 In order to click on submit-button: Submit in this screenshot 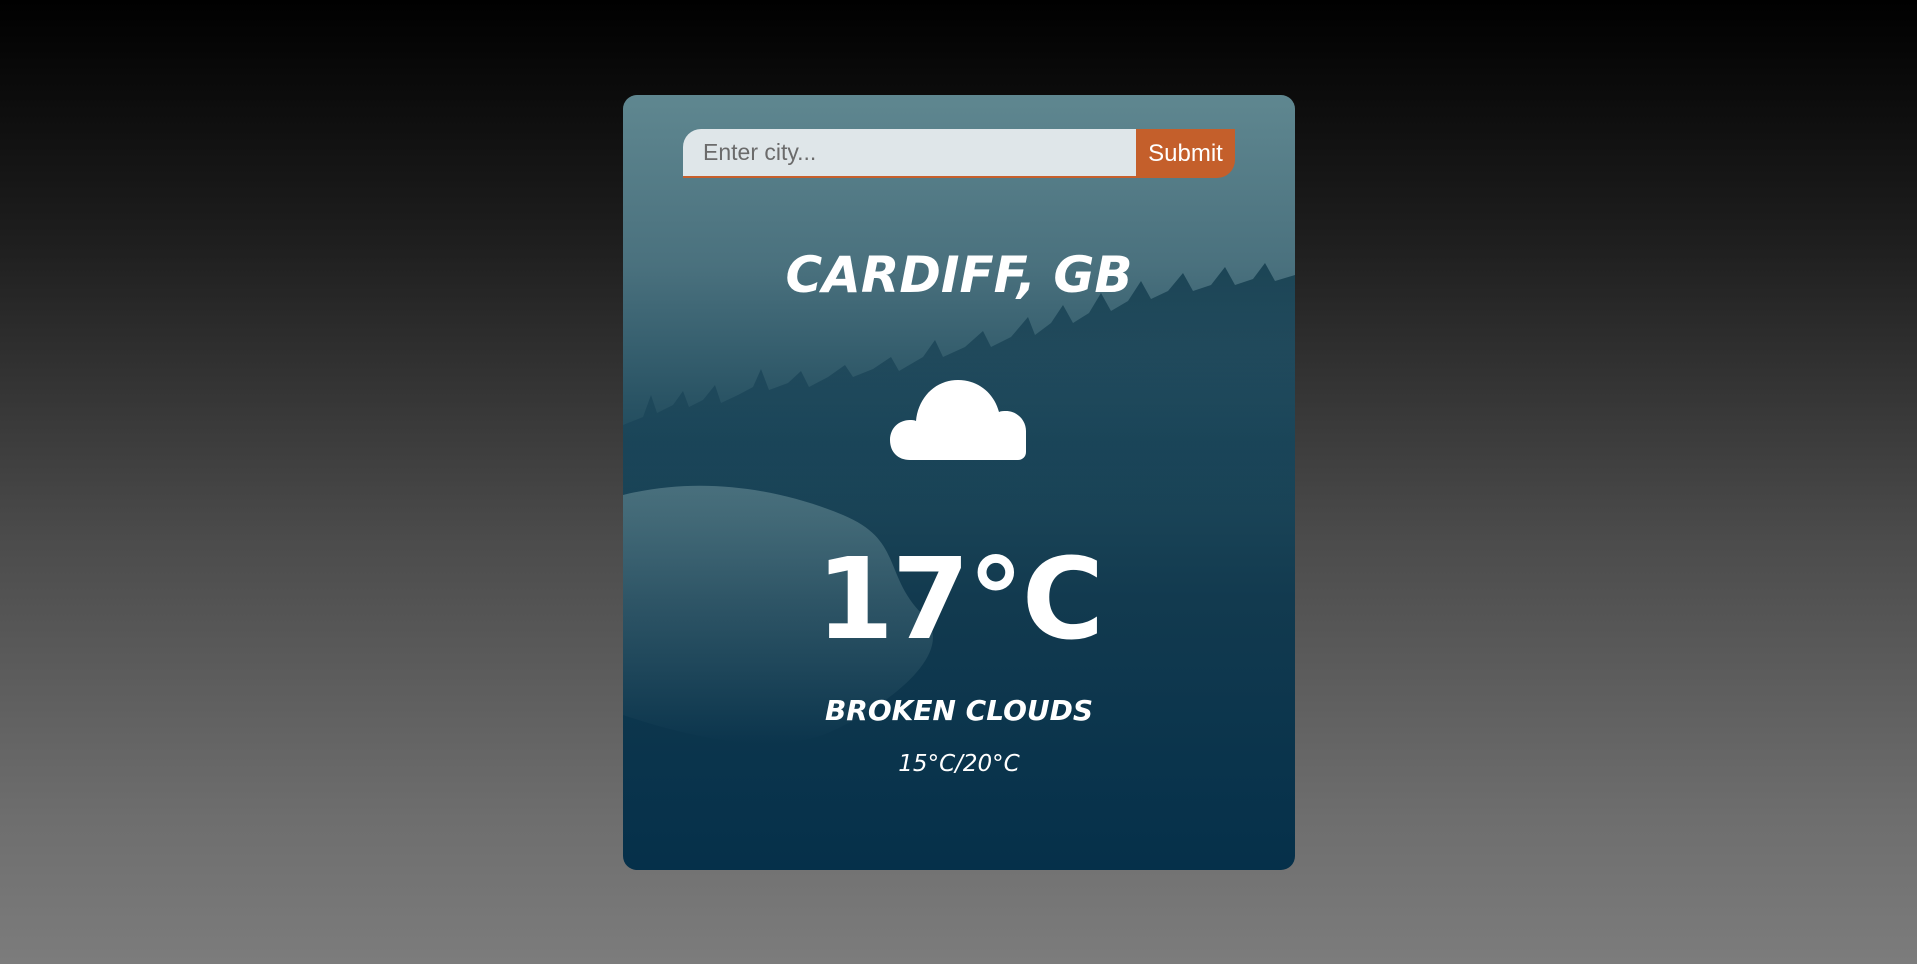, I will do `click(1185, 153)`.